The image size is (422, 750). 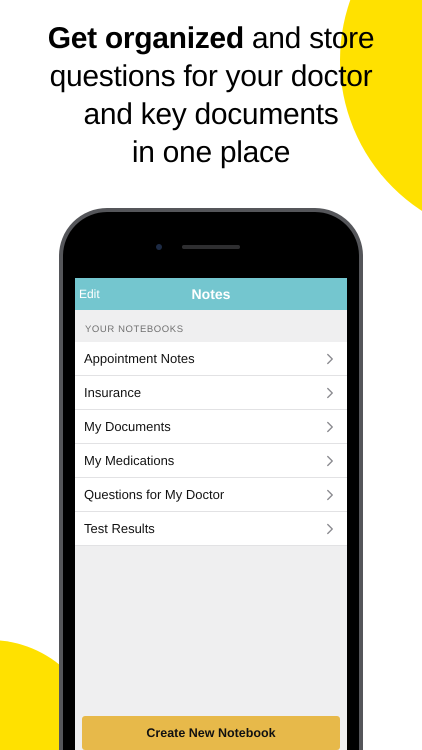 I want to click on camera-icon, so click(x=159, y=247).